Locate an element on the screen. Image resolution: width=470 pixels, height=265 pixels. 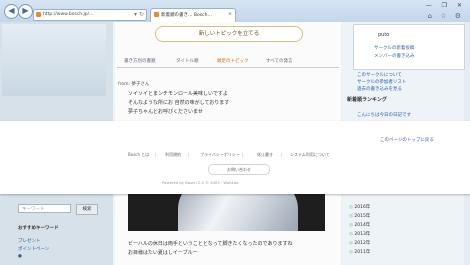
community-banner-image is located at coordinates (54, 60).